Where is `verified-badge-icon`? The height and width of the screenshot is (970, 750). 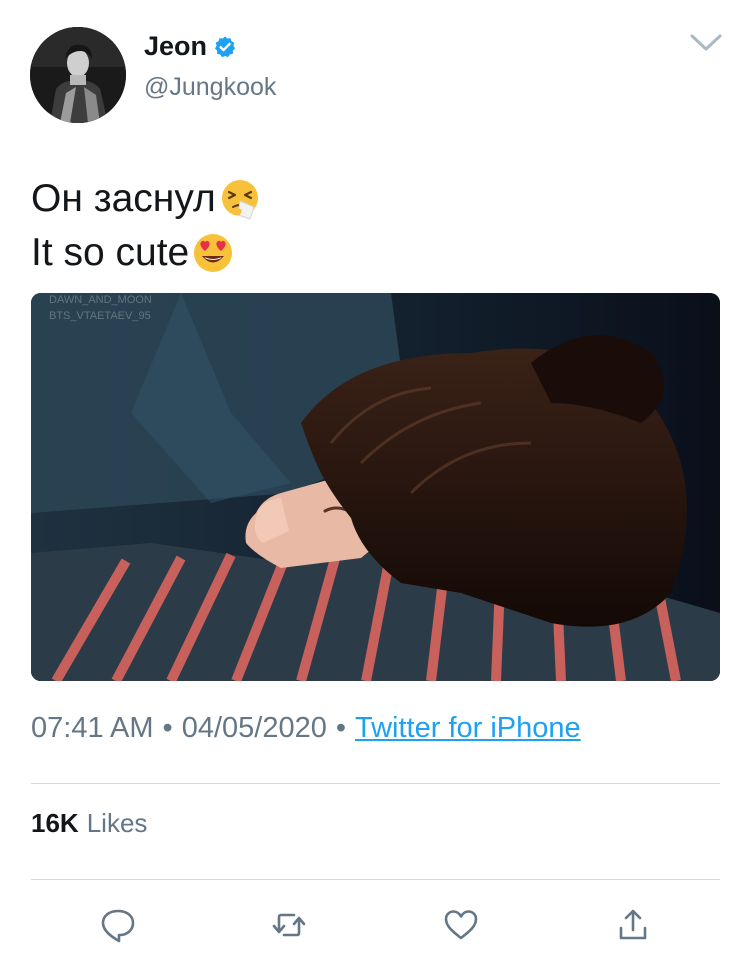
verified-badge-icon is located at coordinates (225, 46).